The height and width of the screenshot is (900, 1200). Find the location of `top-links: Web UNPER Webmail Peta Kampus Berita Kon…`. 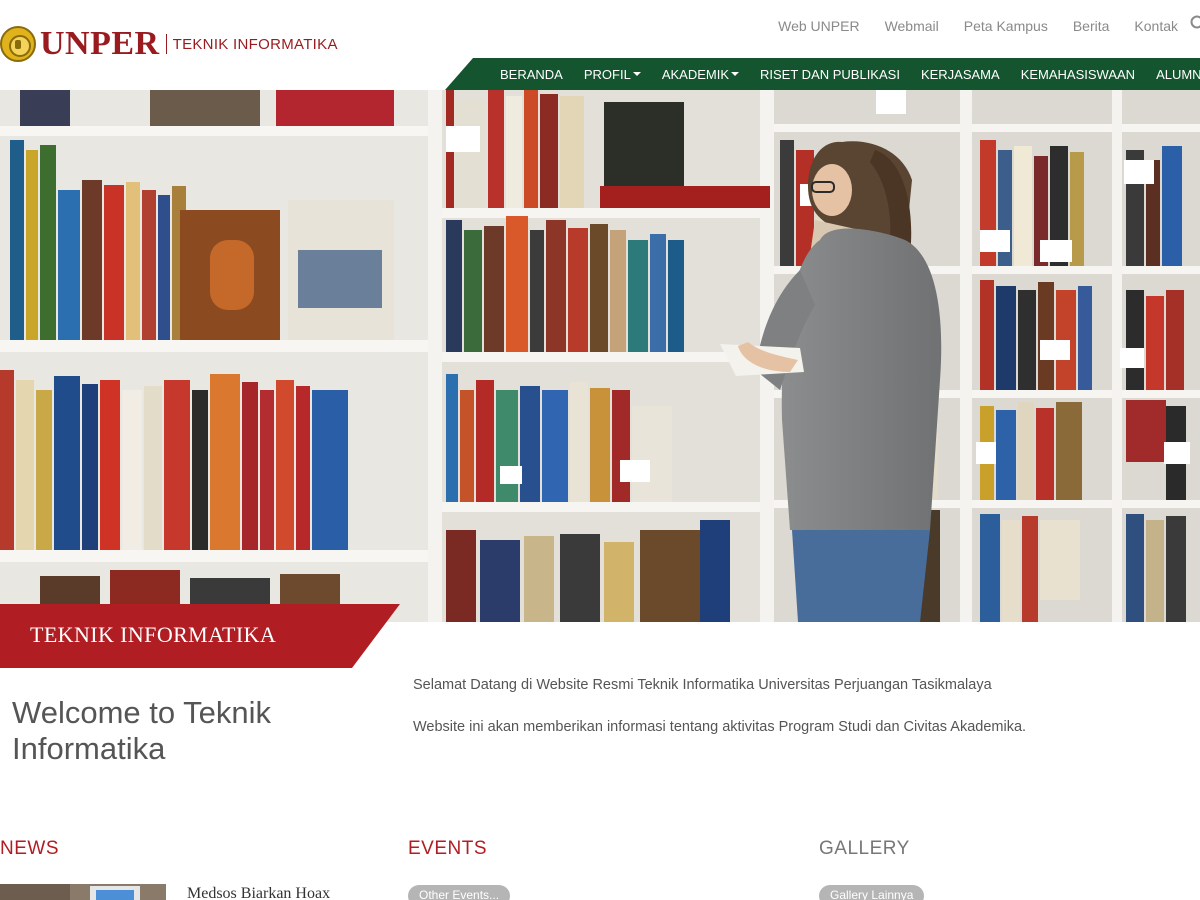

top-links: Web UNPER Webmail Peta Kampus Berita Kon… is located at coordinates (965, 26).